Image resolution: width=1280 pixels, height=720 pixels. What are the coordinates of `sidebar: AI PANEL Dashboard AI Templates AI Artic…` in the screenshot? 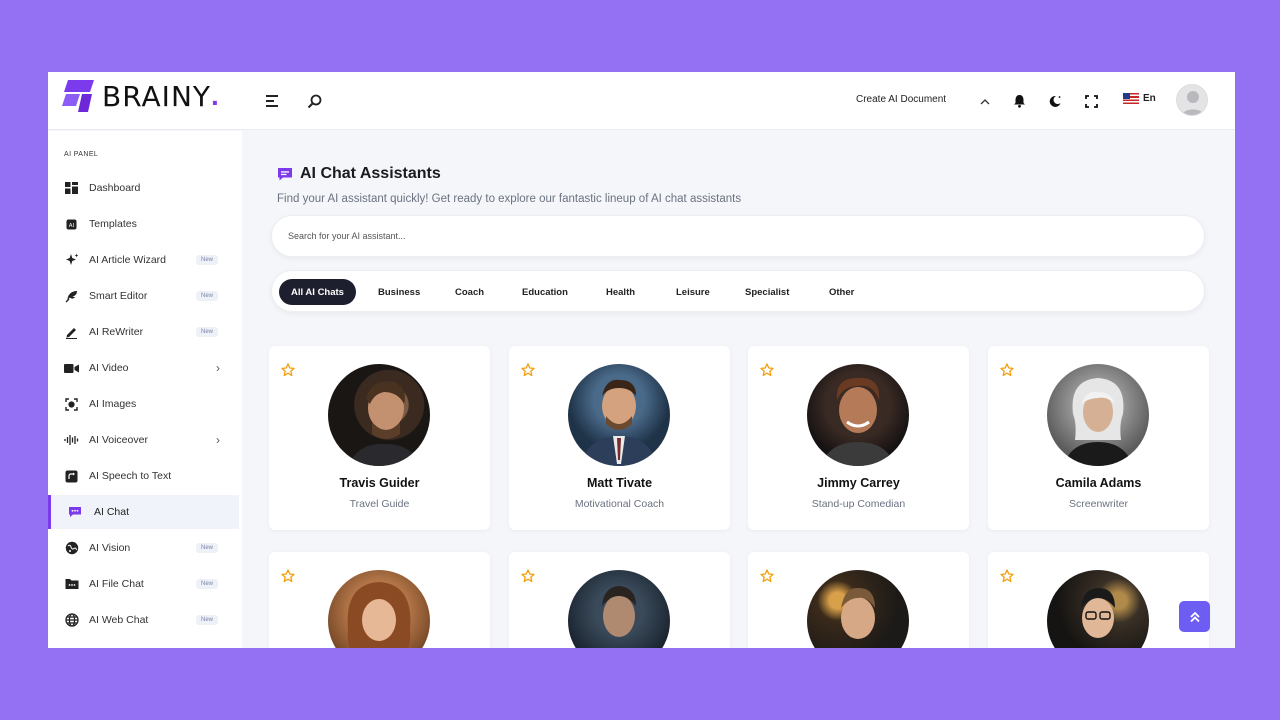 It's located at (145, 389).